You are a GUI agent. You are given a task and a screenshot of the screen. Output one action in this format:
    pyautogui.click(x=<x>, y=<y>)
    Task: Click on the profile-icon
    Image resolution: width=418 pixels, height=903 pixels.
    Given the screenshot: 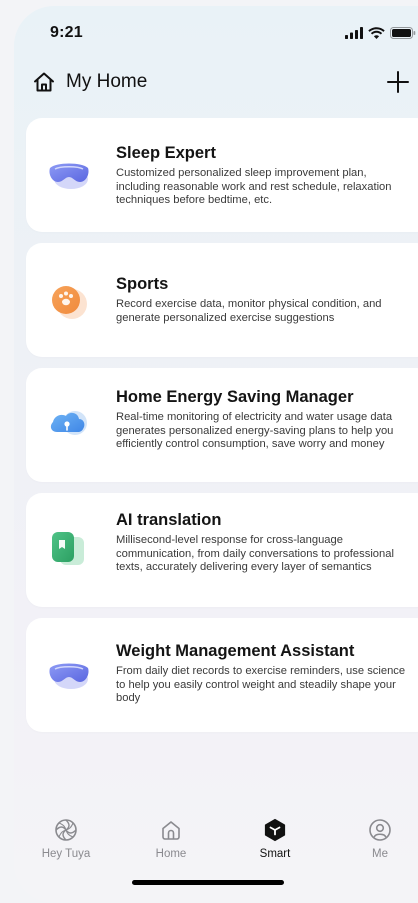 What is the action you would take?
    pyautogui.click(x=380, y=830)
    